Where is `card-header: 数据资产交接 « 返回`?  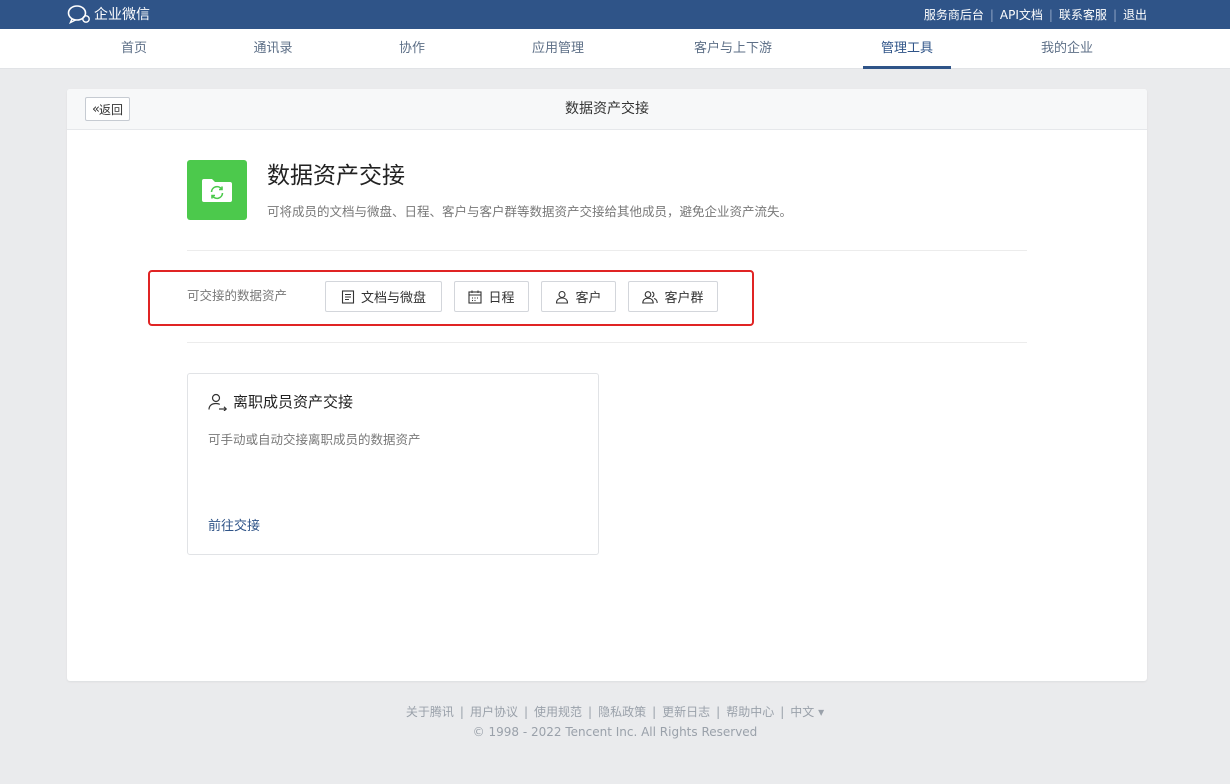
card-header: 数据资产交接 « 返回 is located at coordinates (607, 109).